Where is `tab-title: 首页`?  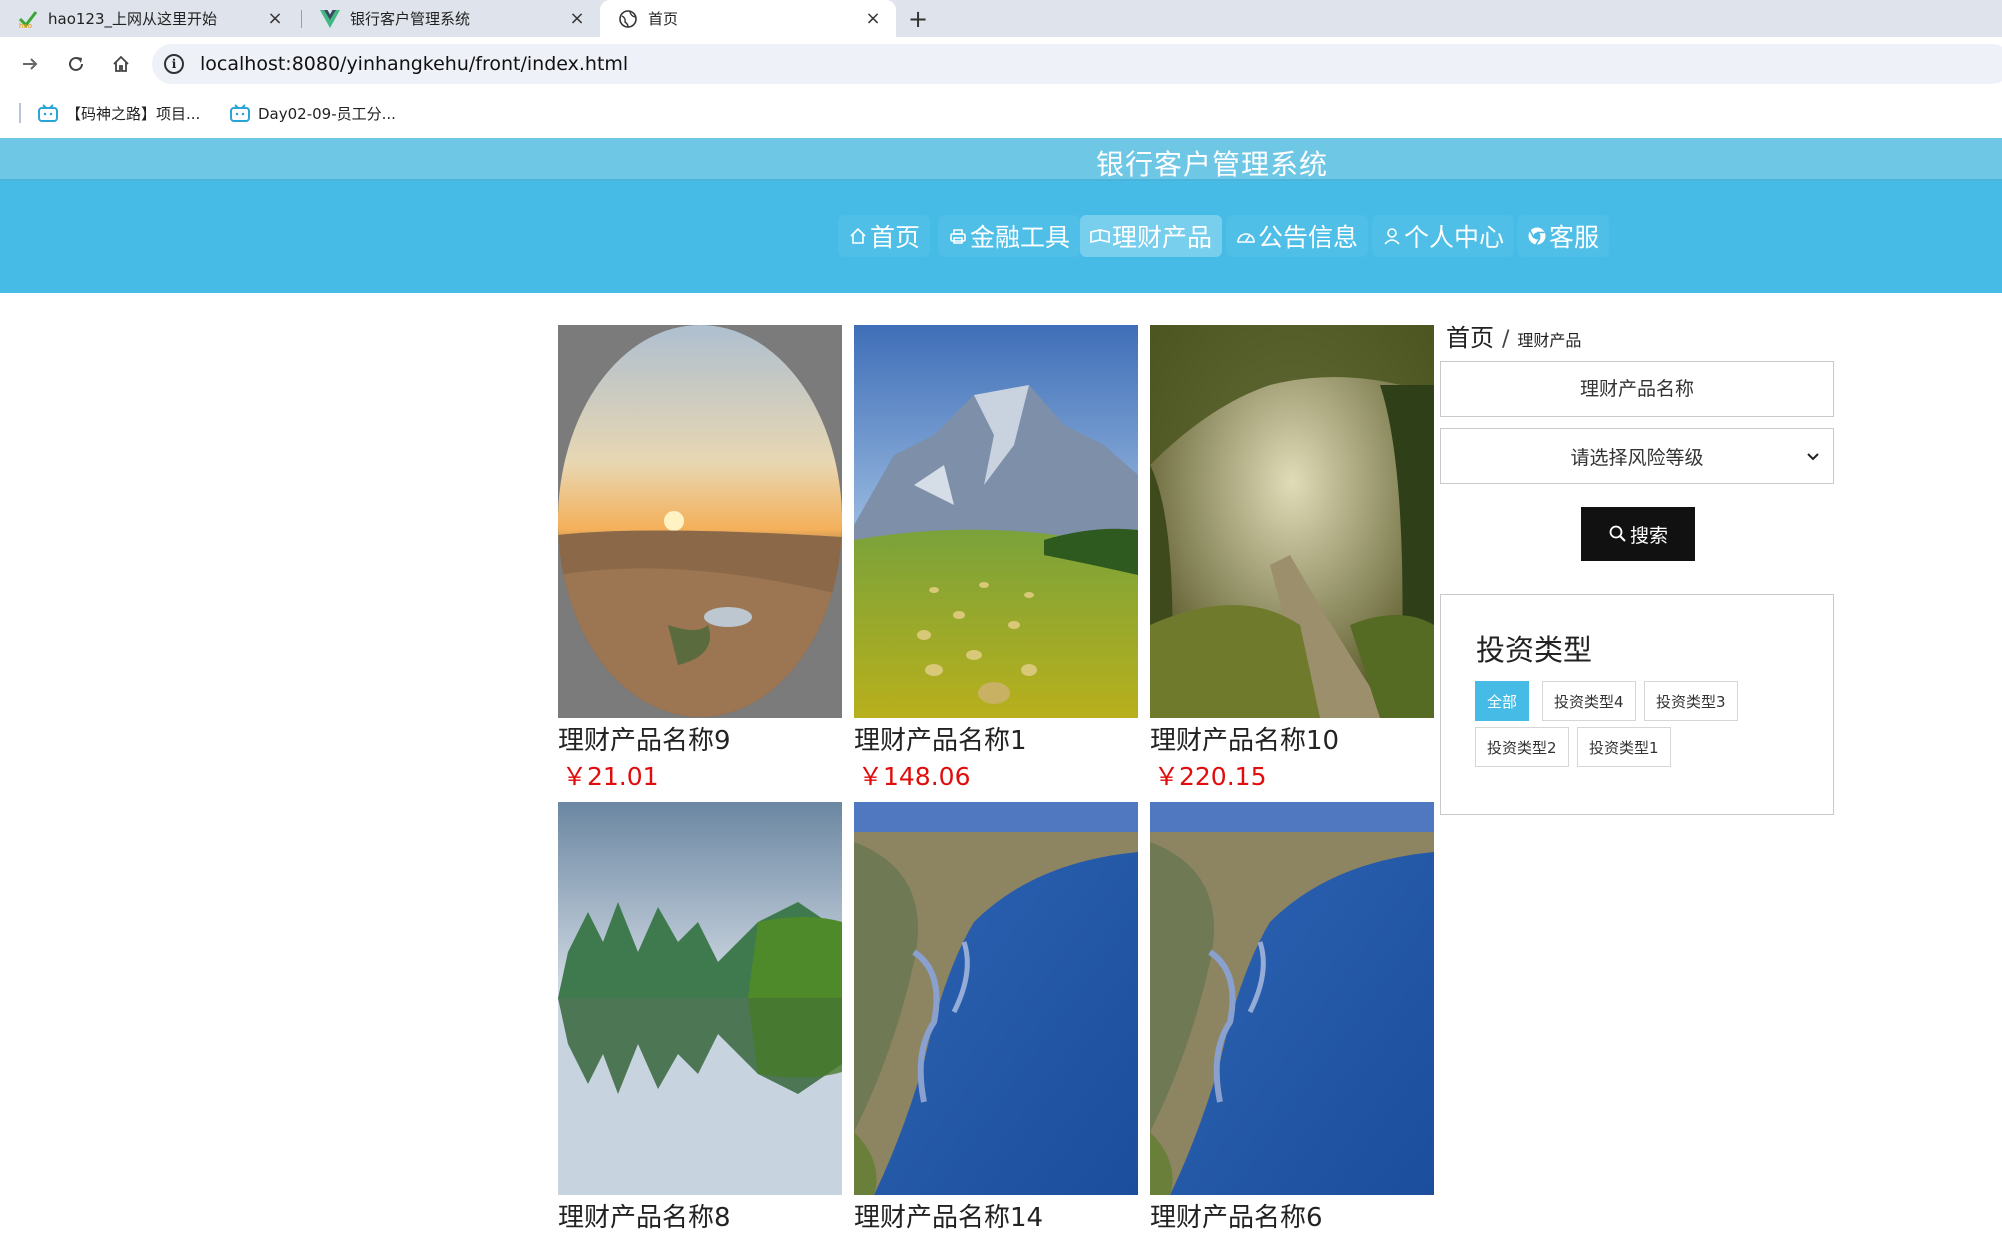
tab-title: 首页 is located at coordinates (663, 19).